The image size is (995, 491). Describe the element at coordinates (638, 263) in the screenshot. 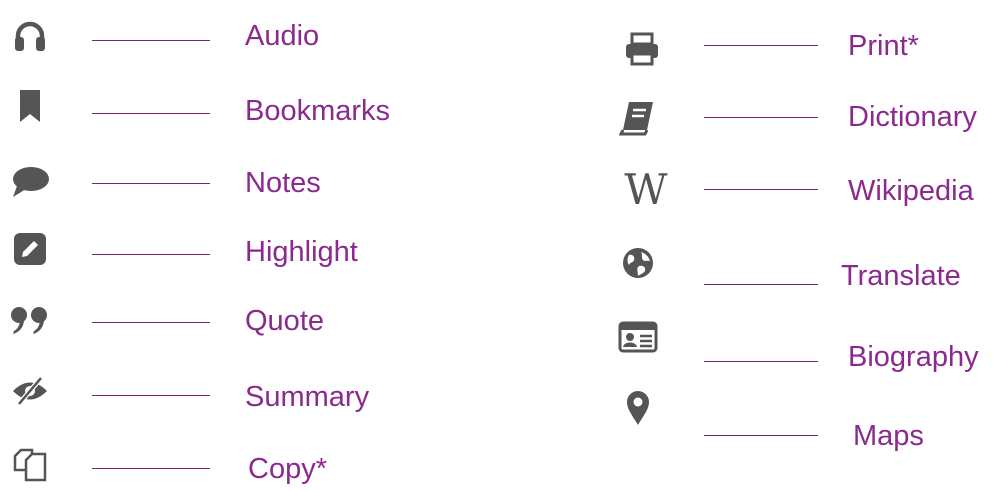

I see `globe-icon` at that location.